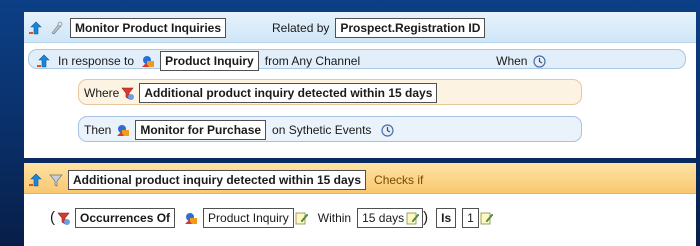  Describe the element at coordinates (426, 217) in the screenshot. I see `close-paren: )` at that location.